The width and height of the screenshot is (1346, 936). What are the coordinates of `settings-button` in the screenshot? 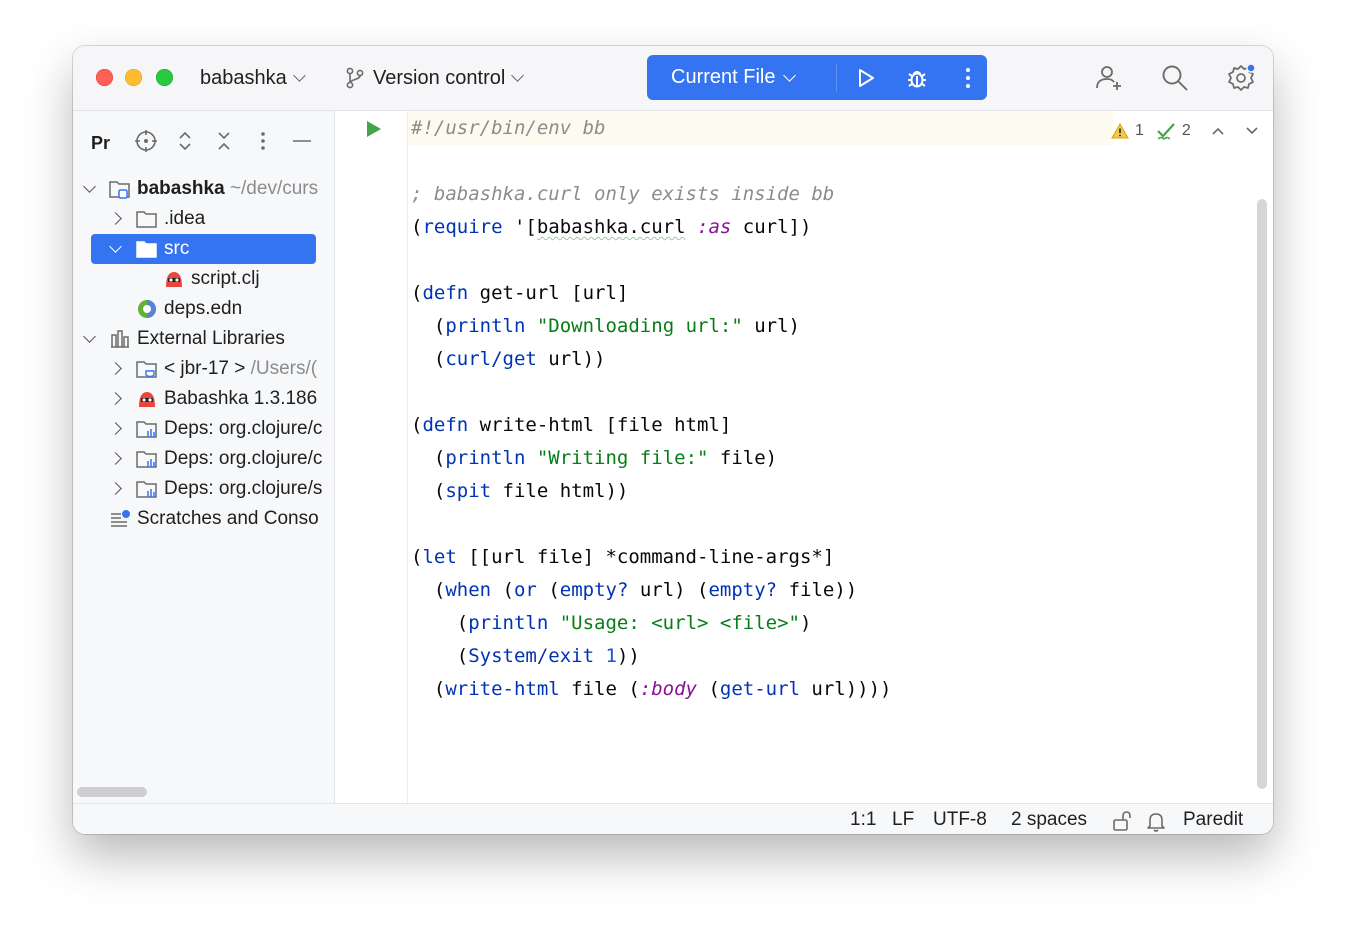 It's located at (1241, 78).